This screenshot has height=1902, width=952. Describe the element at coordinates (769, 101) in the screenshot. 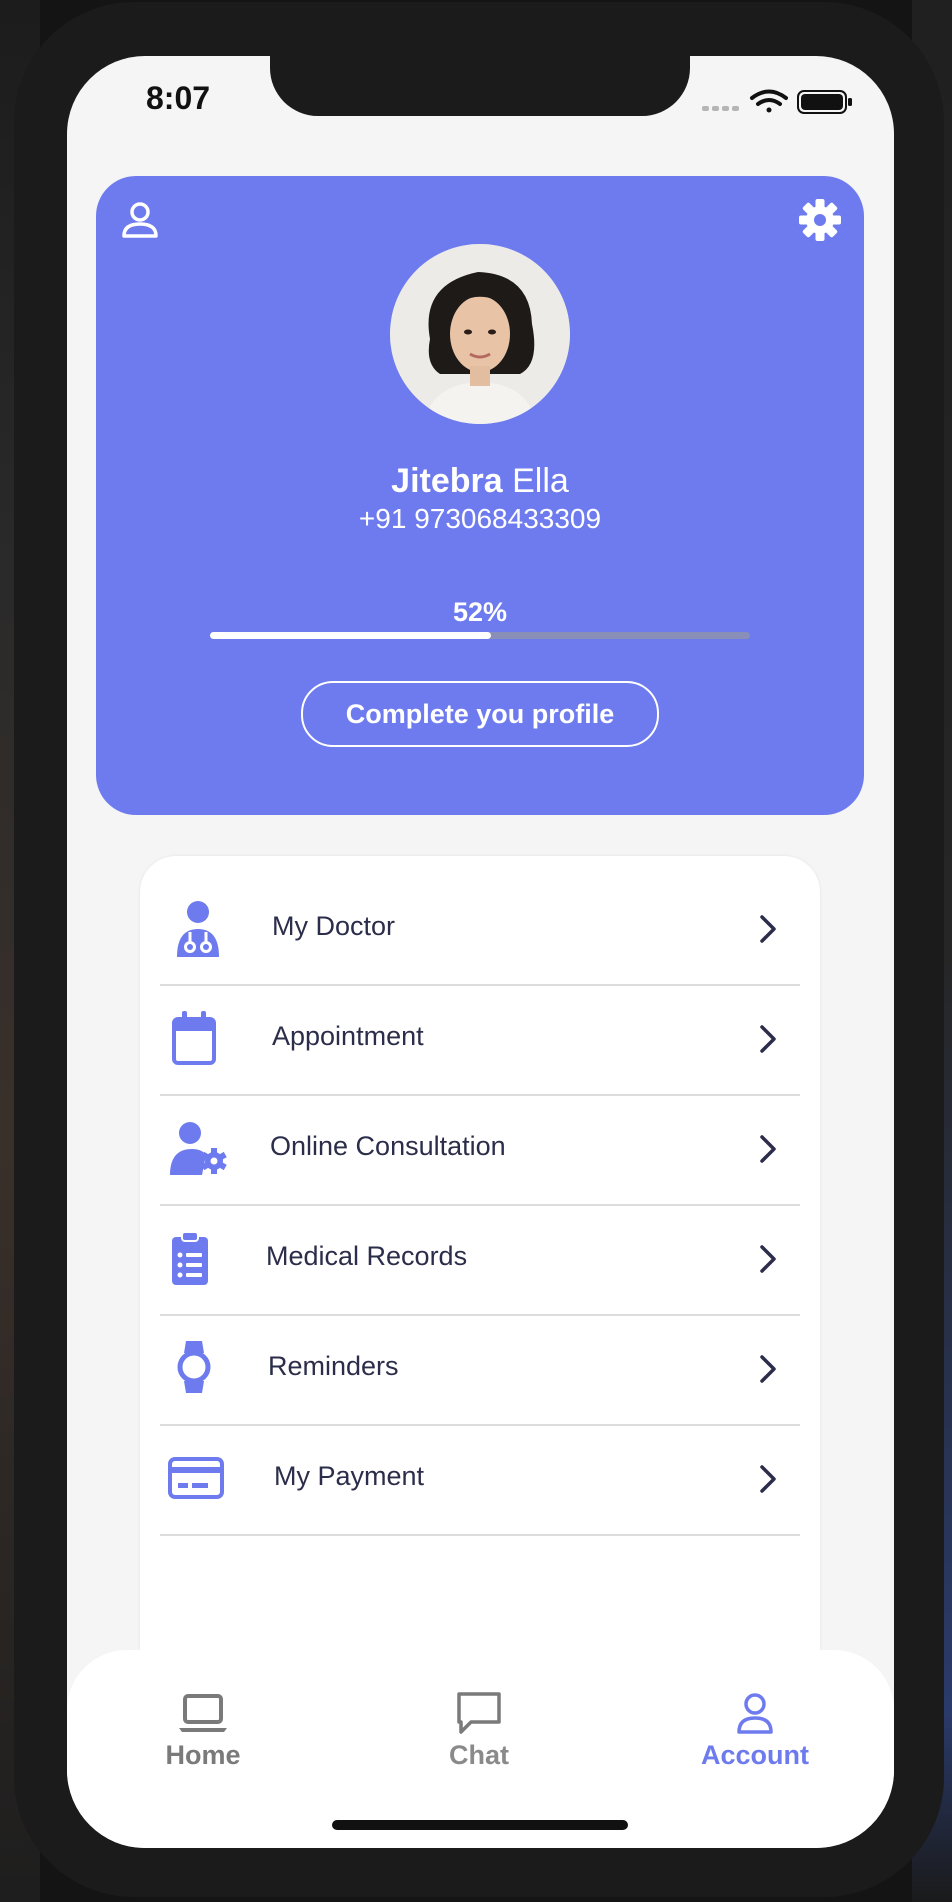

I see `wifi-icon` at that location.